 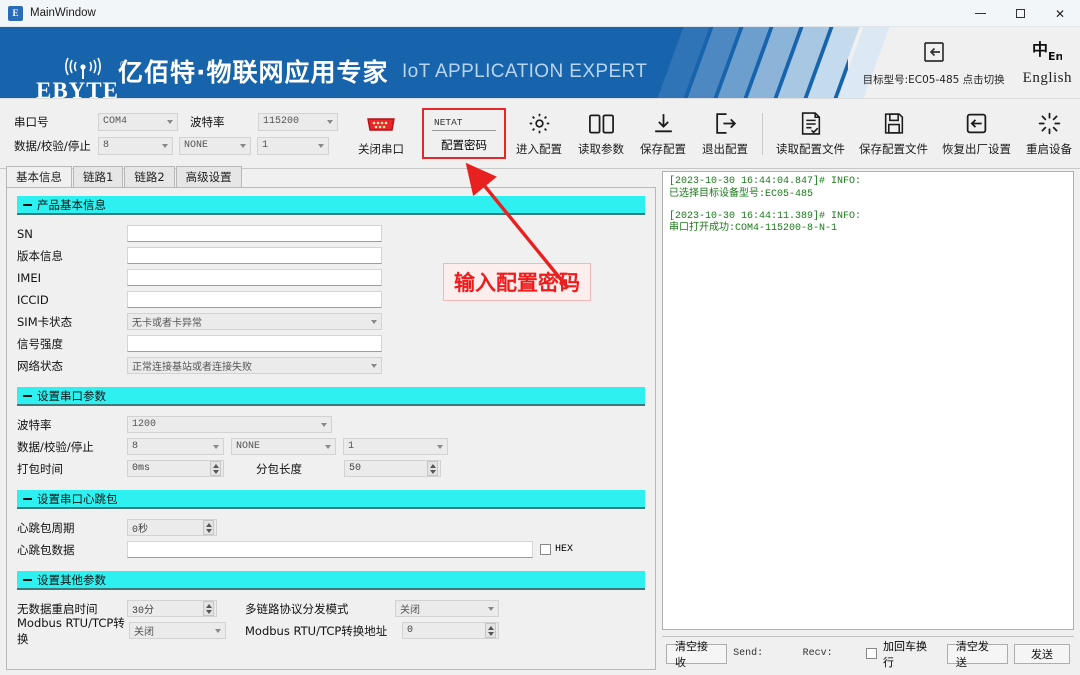 I want to click on field-pack-time-stepper: 0ms, so click(x=175, y=468).